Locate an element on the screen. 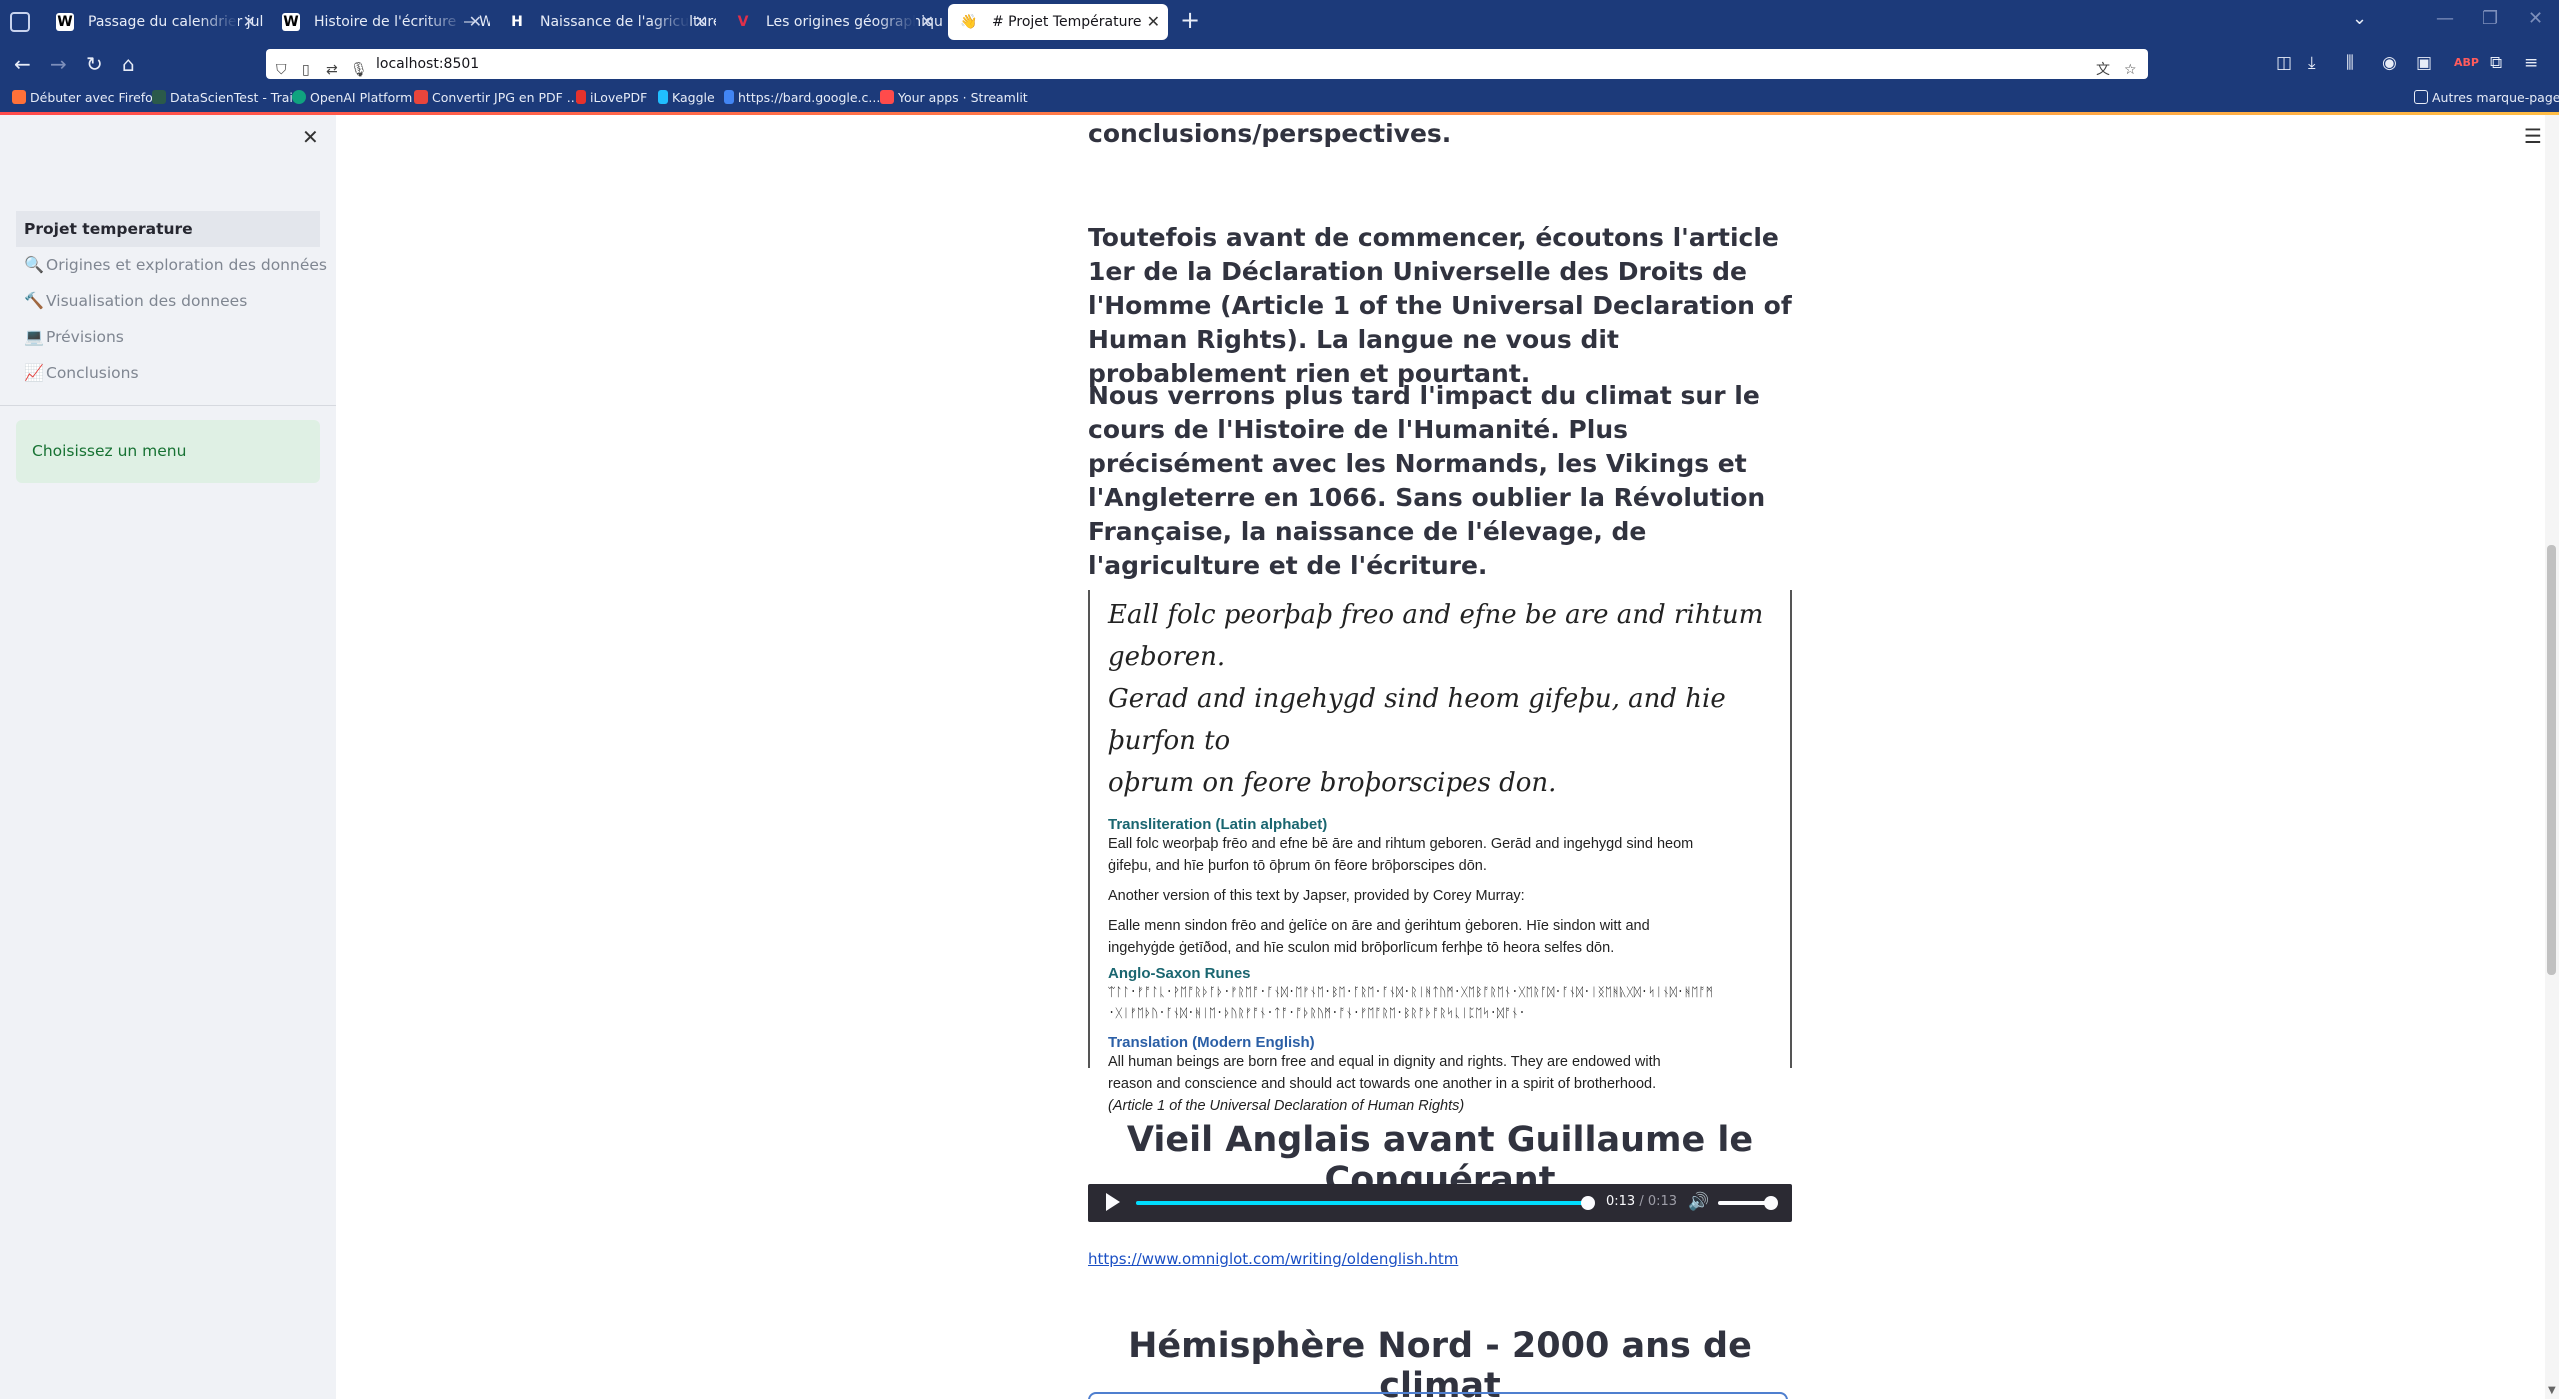 The width and height of the screenshot is (2559, 1399). waving-hand-icon: 👋 is located at coordinates (969, 22).